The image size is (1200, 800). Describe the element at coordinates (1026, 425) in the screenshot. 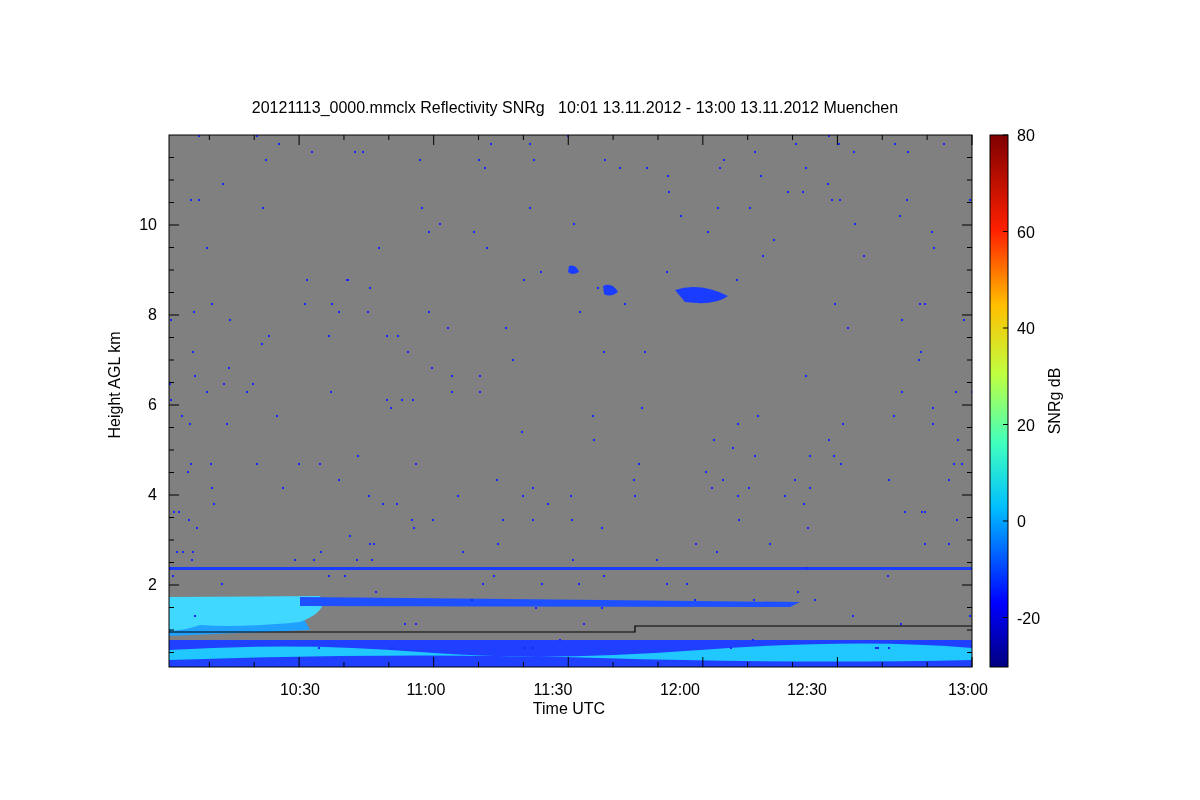

I see `colorbar-tick-label: 20` at that location.